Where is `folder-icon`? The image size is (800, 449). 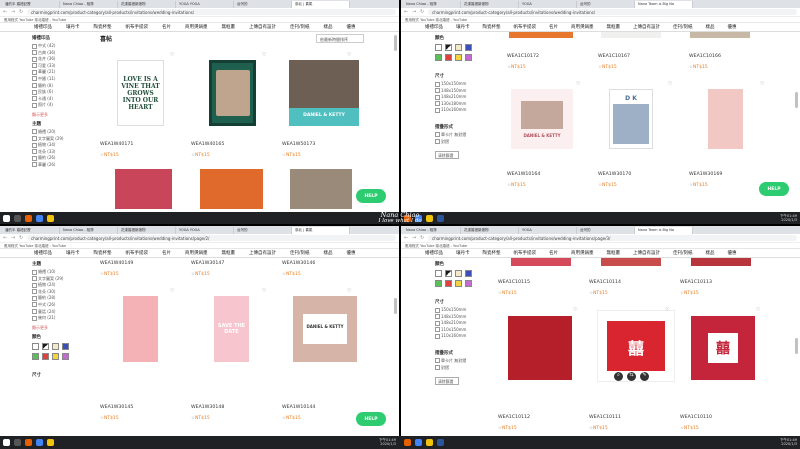
folder-icon is located at coordinates (50, 442).